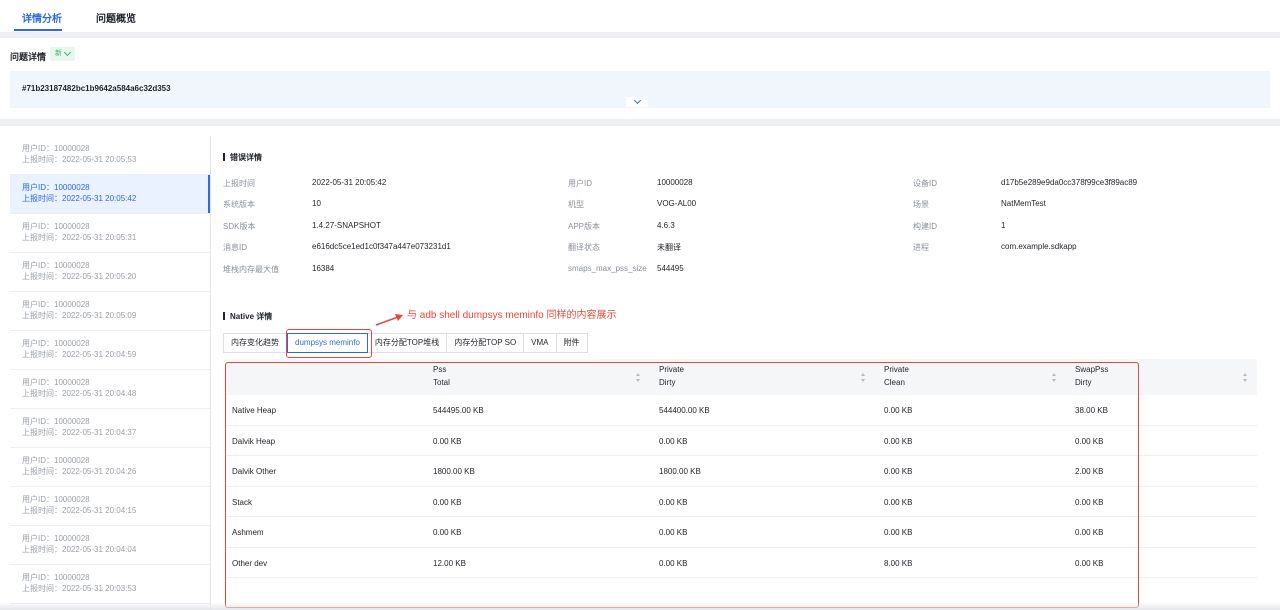 The height and width of the screenshot is (610, 1280). Describe the element at coordinates (540, 343) in the screenshot. I see `tab-vma: VMA` at that location.